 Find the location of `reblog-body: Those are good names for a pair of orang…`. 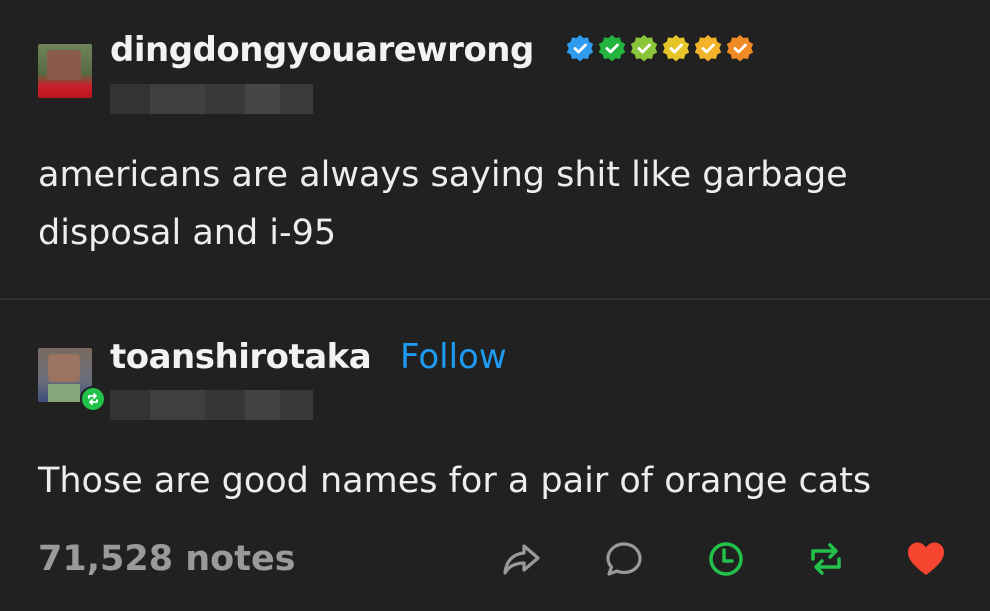

reblog-body: Those are good names for a pair of orang… is located at coordinates (455, 481).